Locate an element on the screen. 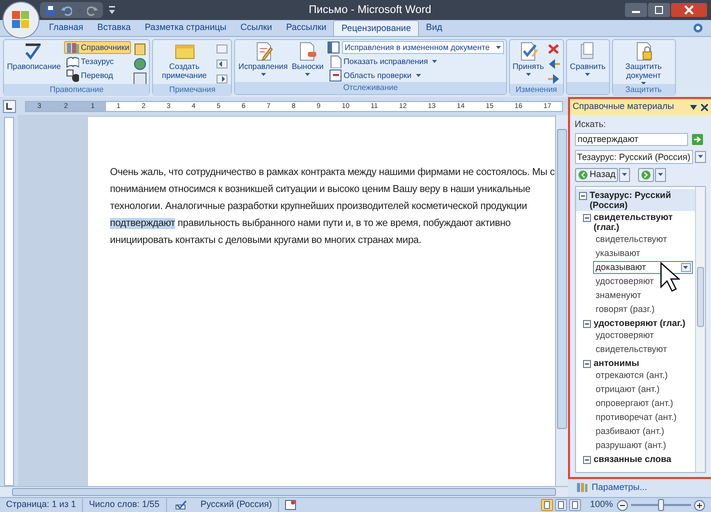 The height and width of the screenshot is (512, 711). ribbon-button: Создать примечание is located at coordinates (184, 60).